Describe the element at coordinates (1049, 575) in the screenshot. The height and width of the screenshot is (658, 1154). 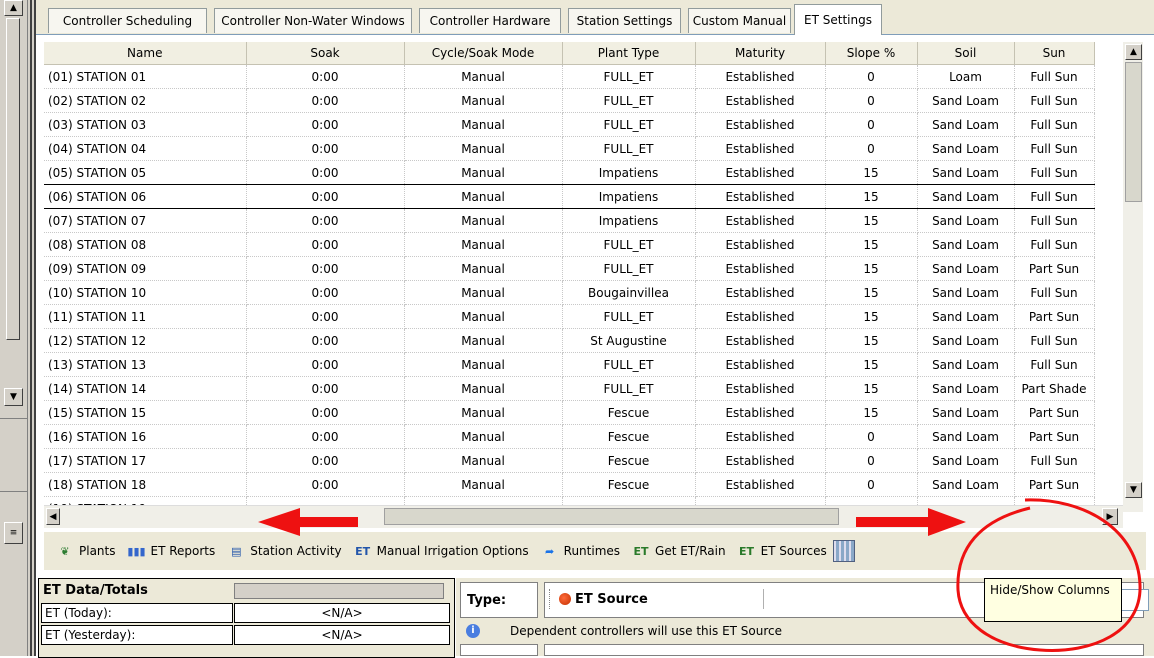
I see `circle-annotation` at that location.